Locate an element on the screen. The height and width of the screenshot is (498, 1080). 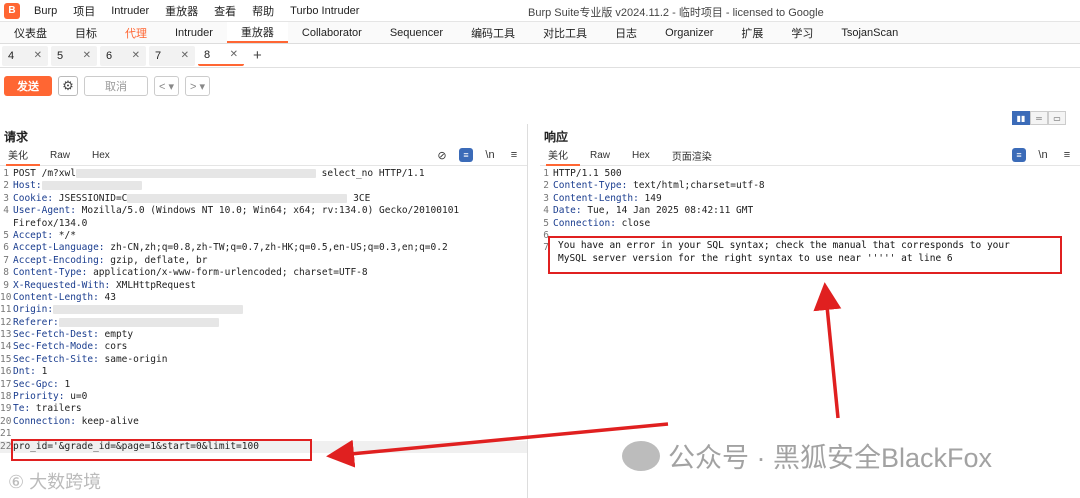
code-text: Accept: */* is located at coordinates (44, 235).